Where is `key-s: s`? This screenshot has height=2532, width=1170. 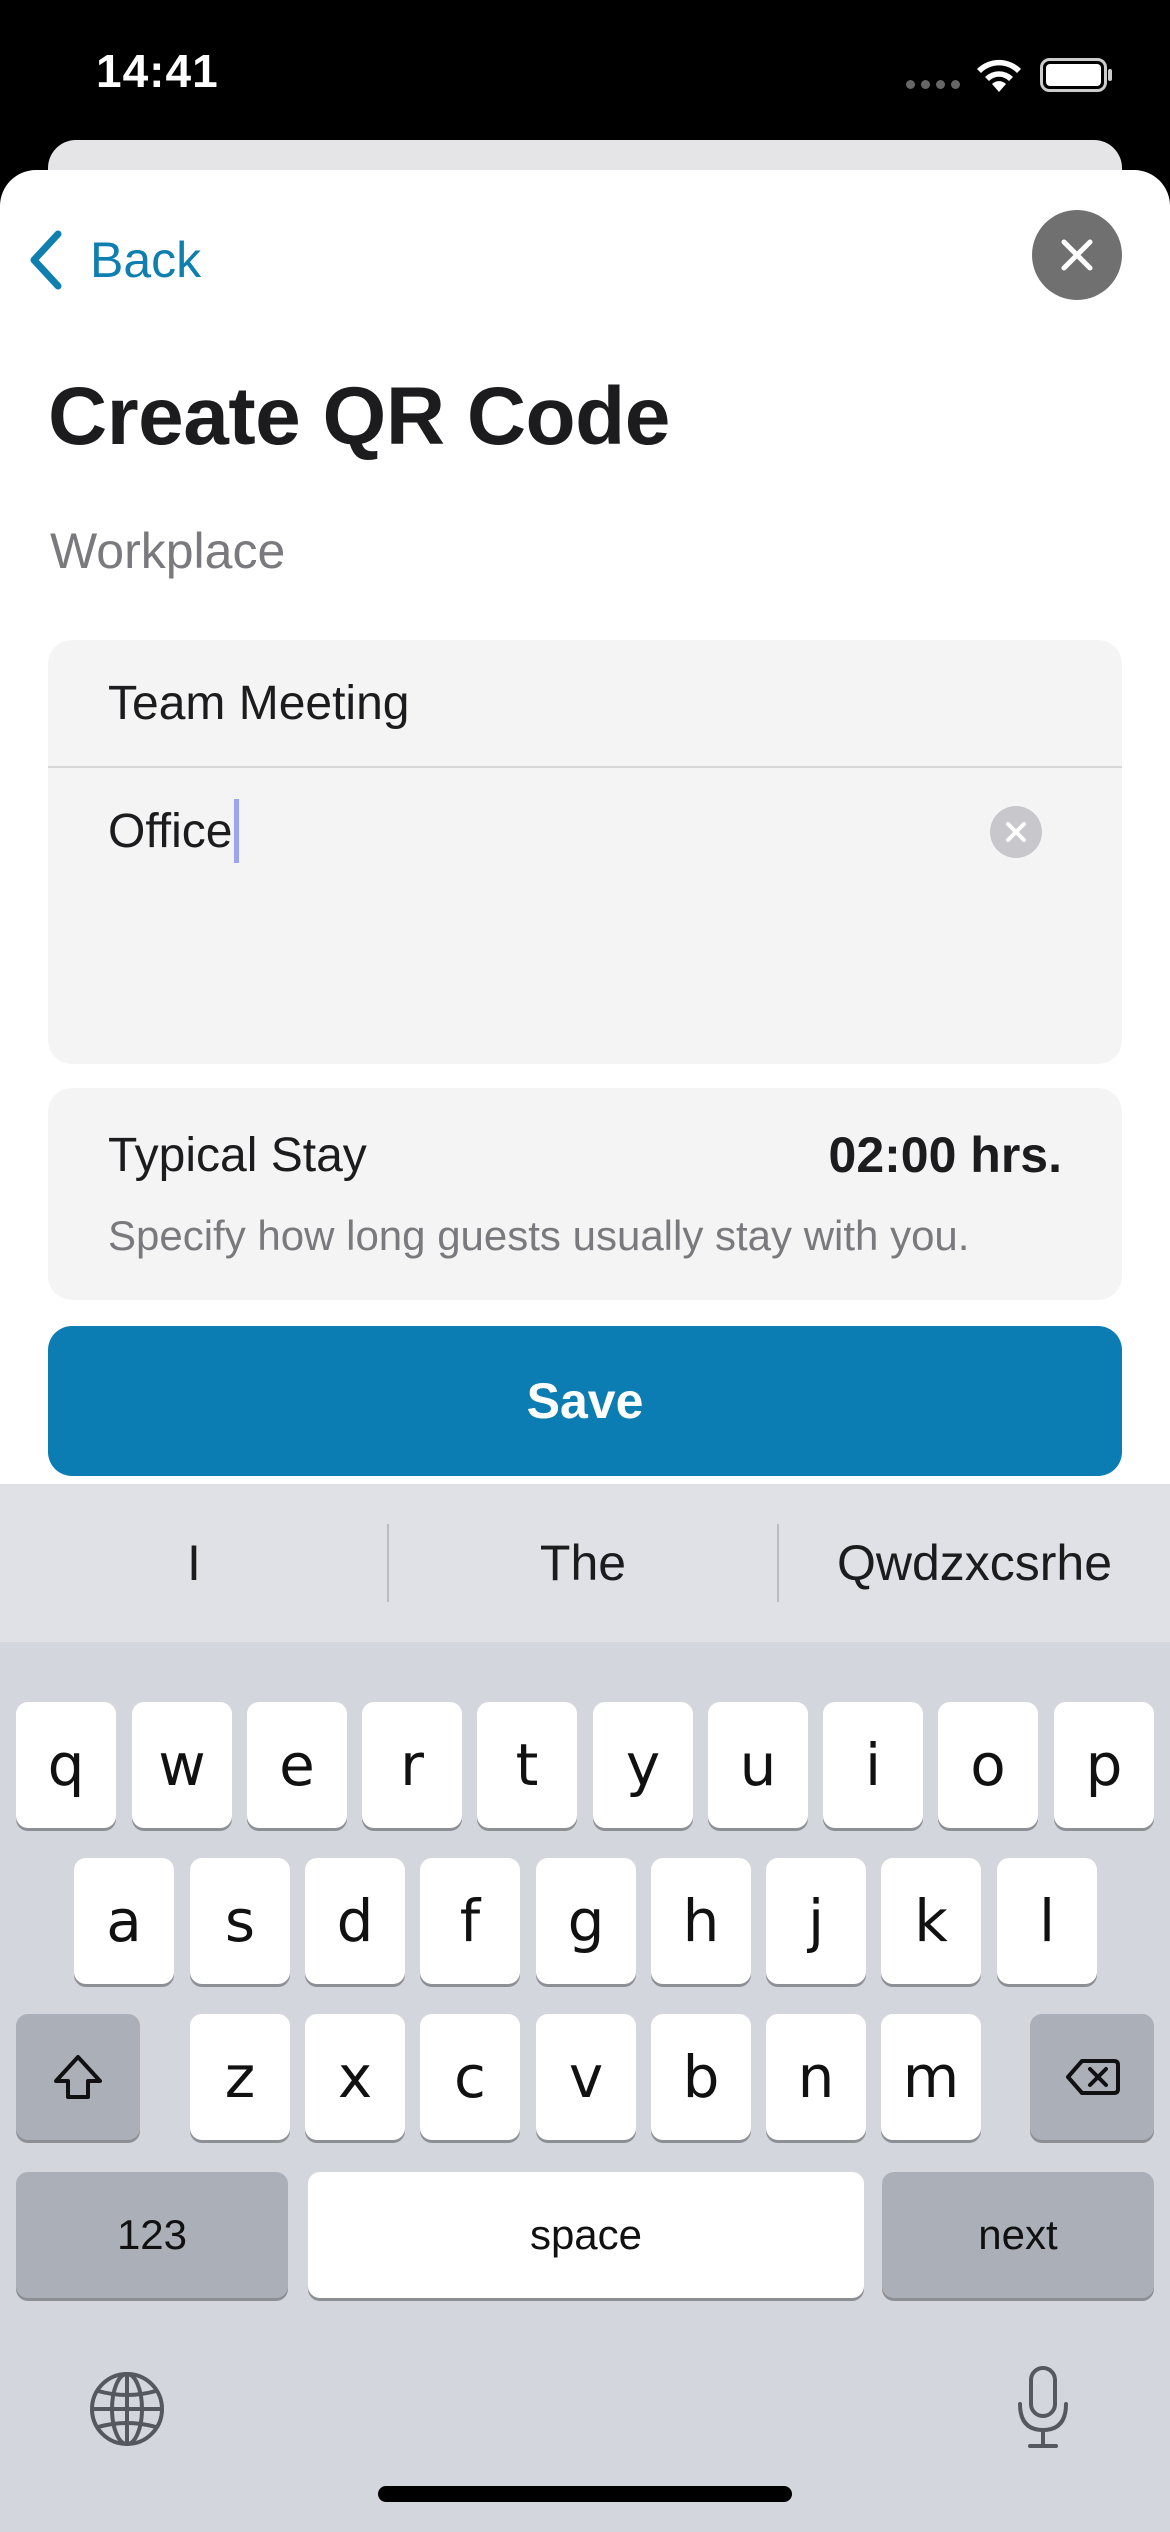
key-s: s is located at coordinates (240, 1921).